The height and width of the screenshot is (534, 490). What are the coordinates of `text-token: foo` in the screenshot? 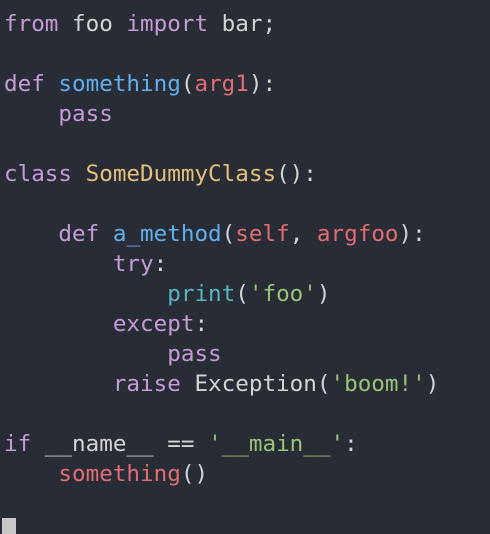 It's located at (92, 24).